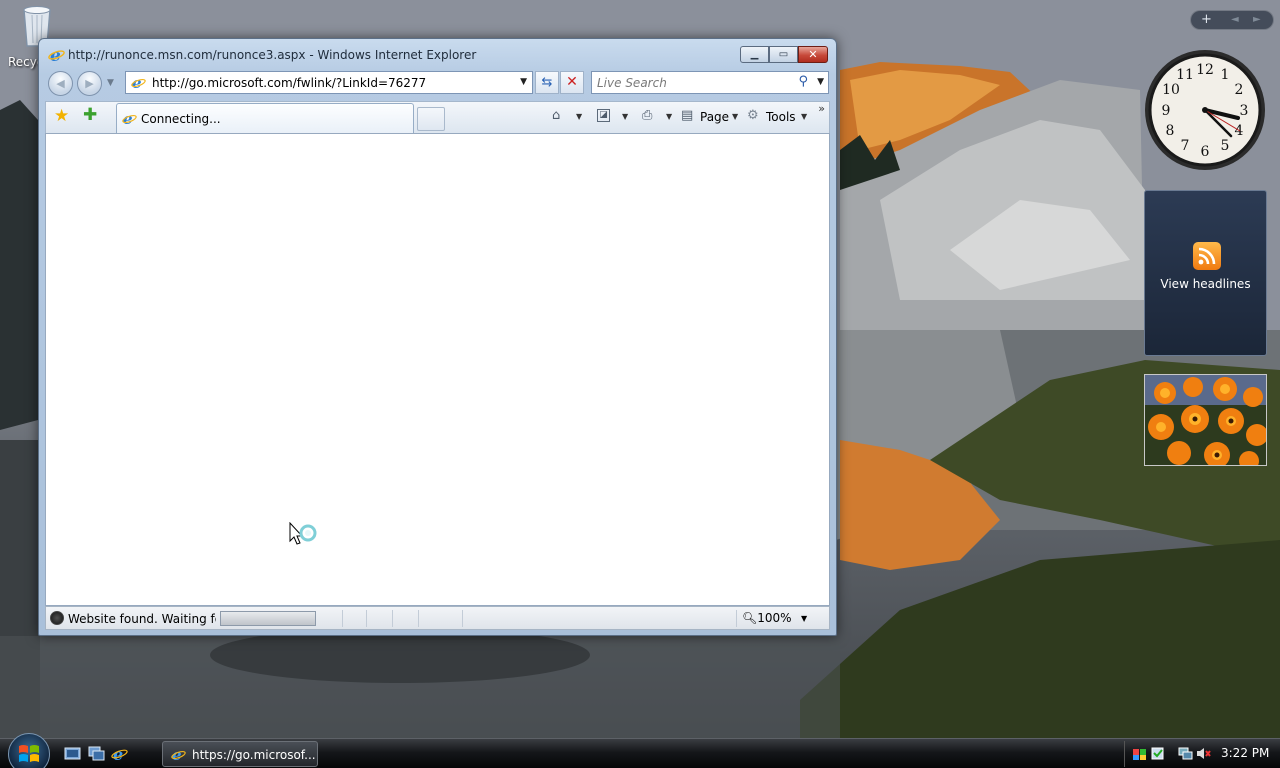 The height and width of the screenshot is (768, 1280). Describe the element at coordinates (803, 81) in the screenshot. I see `search-icon: ⚲` at that location.